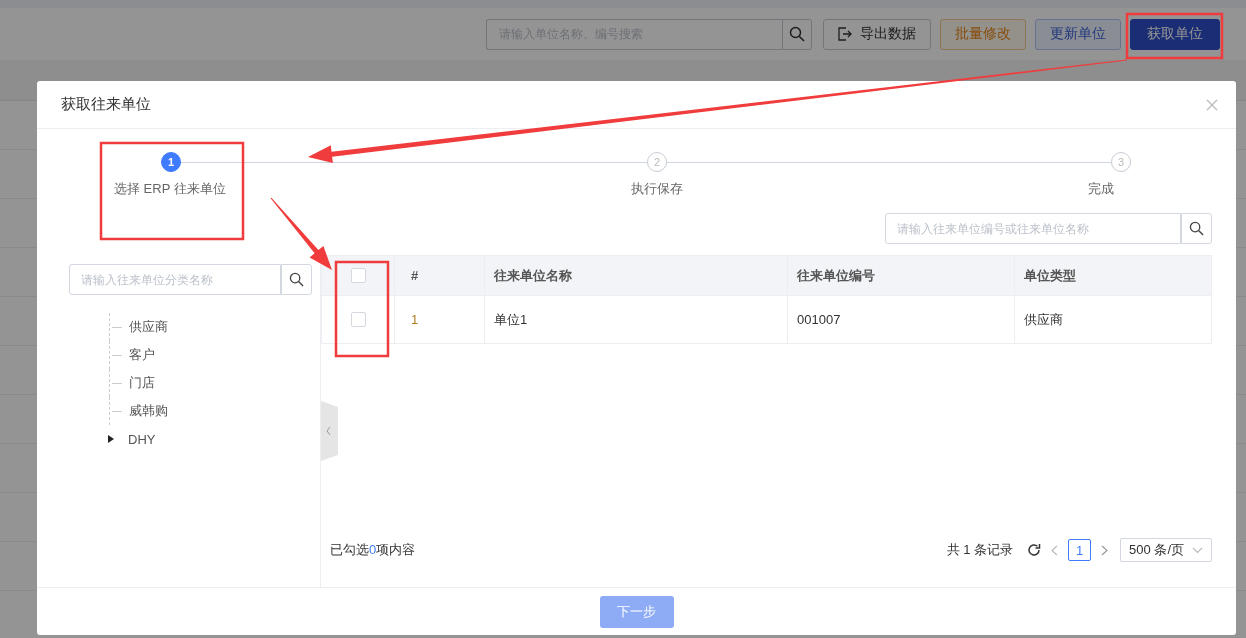  I want to click on refresh-icon, so click(1034, 550).